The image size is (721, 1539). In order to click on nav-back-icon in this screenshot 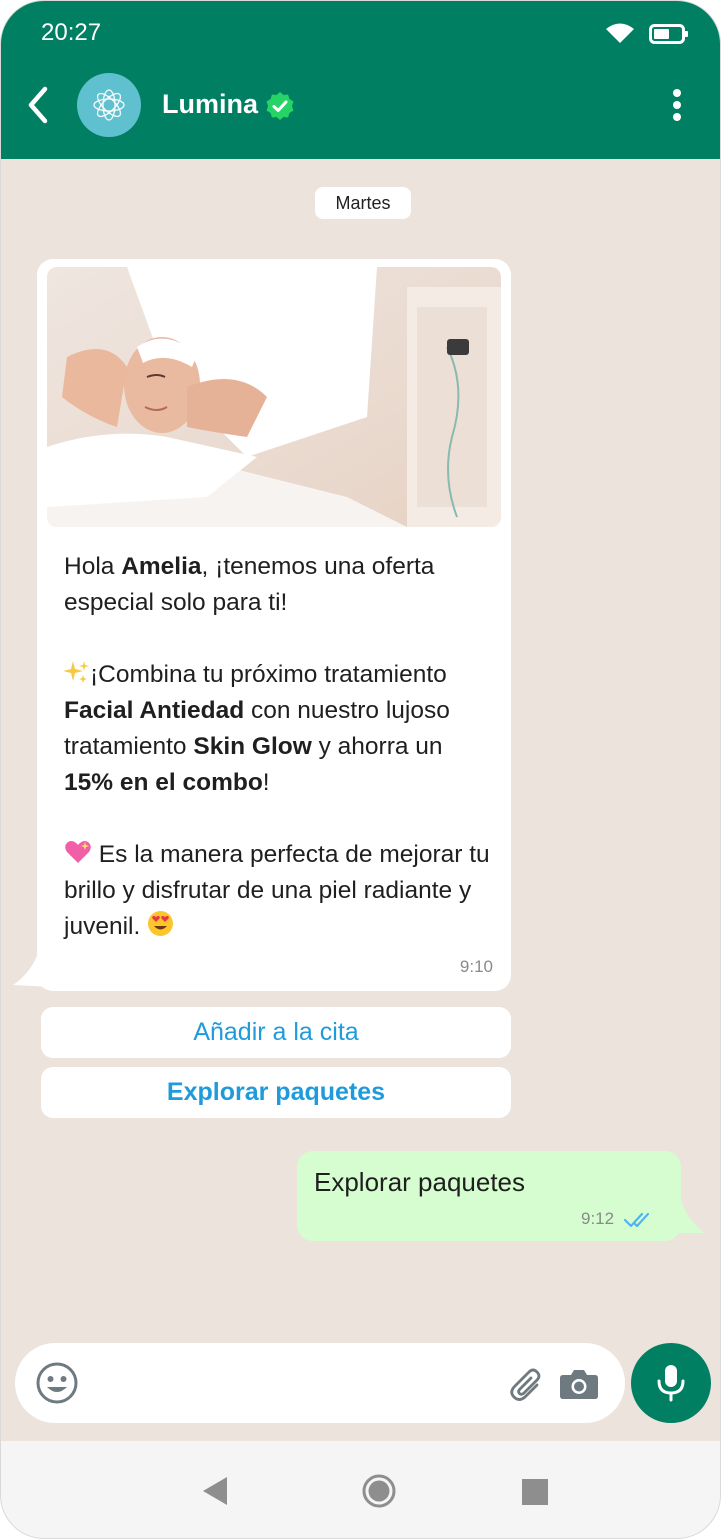, I will do `click(216, 1491)`.